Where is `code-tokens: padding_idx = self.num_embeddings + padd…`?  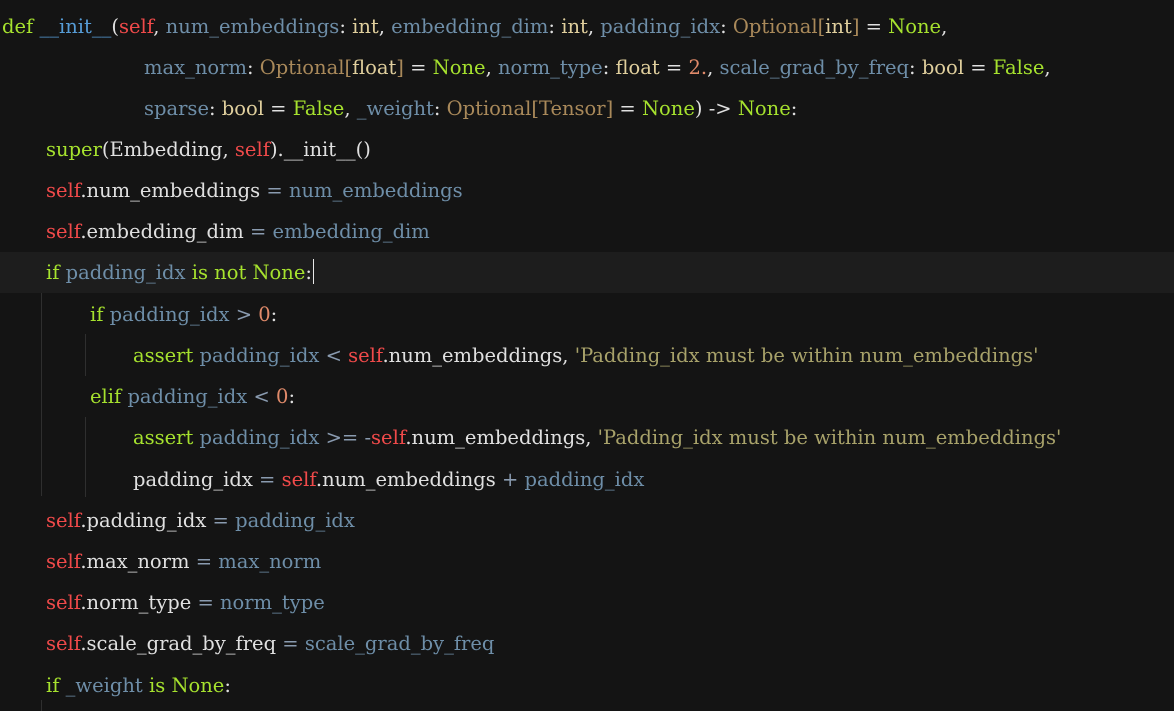 code-tokens: padding_idx = self.num_embeddings + padd… is located at coordinates (388, 479).